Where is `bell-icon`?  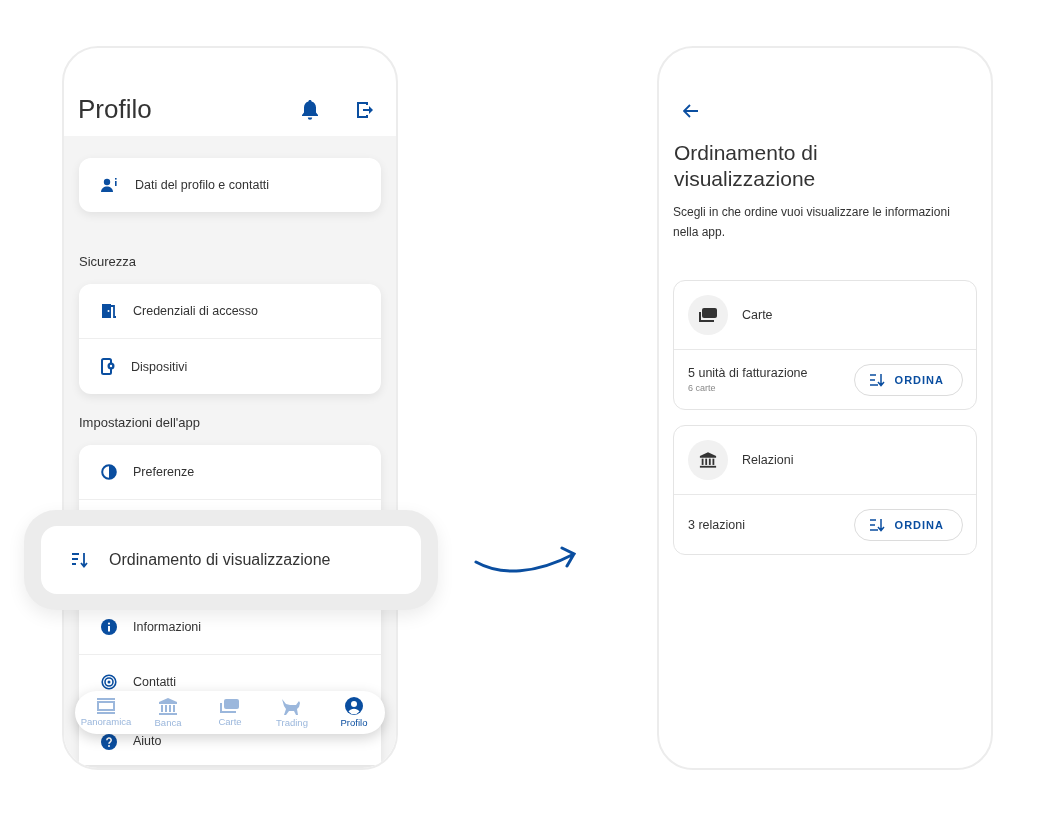
bell-icon is located at coordinates (310, 110).